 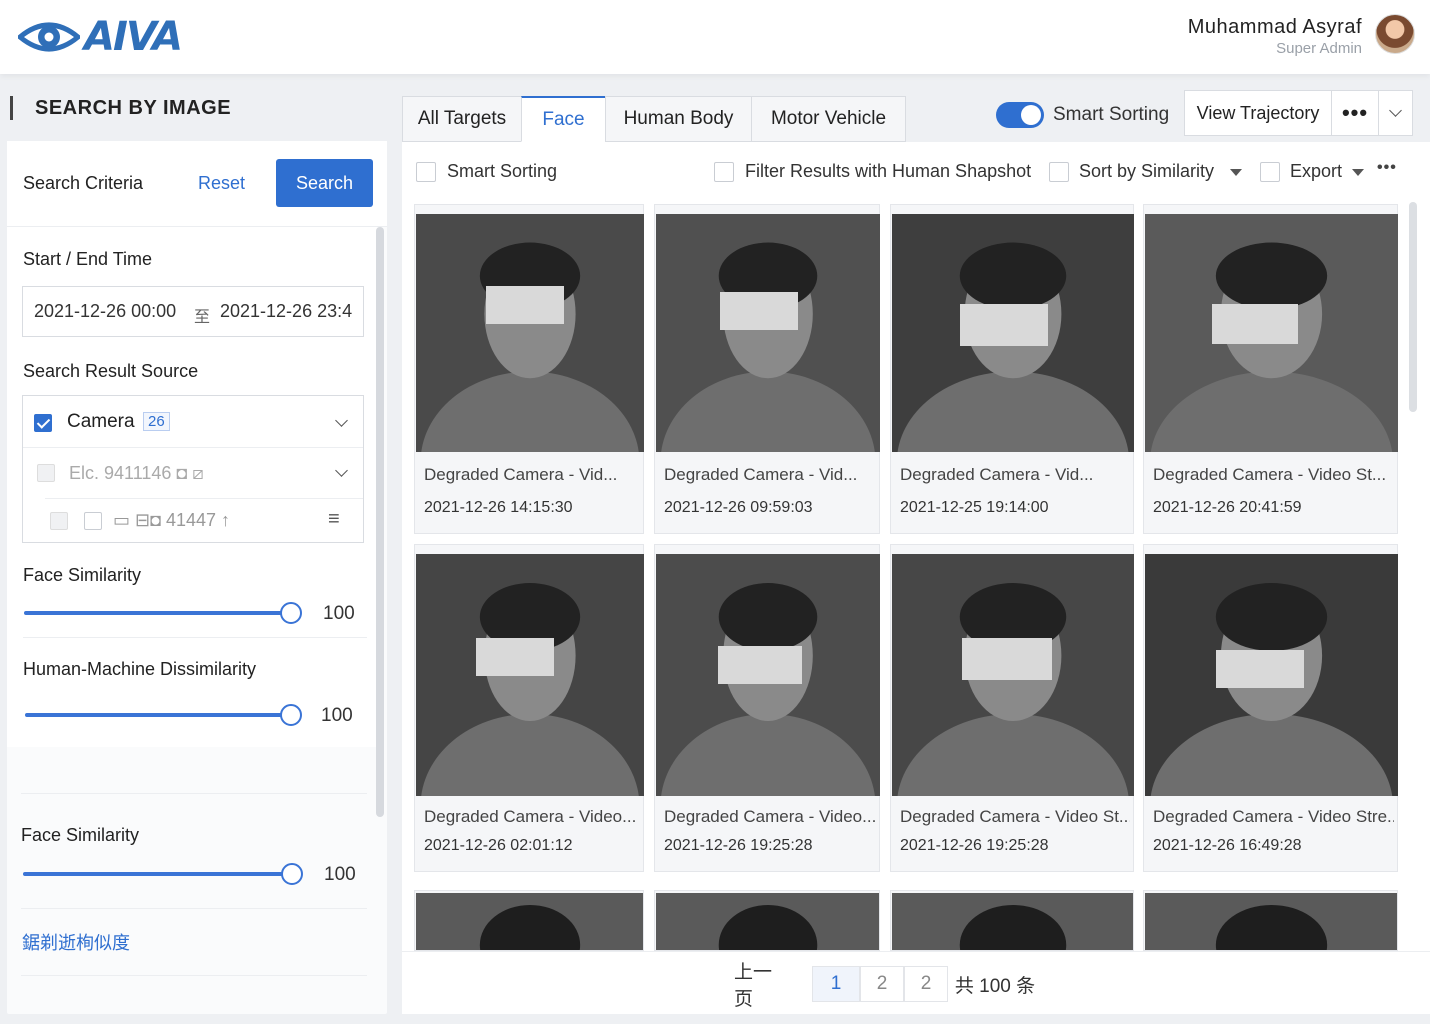 What do you see at coordinates (291, 715) in the screenshot?
I see `hm-dissimilarity-knob` at bounding box center [291, 715].